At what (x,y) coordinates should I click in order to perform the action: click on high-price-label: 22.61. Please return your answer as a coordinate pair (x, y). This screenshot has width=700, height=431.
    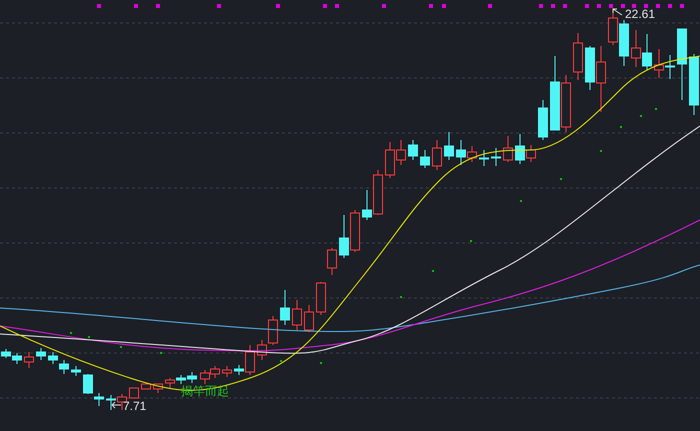
    Looking at the image, I should click on (640, 14).